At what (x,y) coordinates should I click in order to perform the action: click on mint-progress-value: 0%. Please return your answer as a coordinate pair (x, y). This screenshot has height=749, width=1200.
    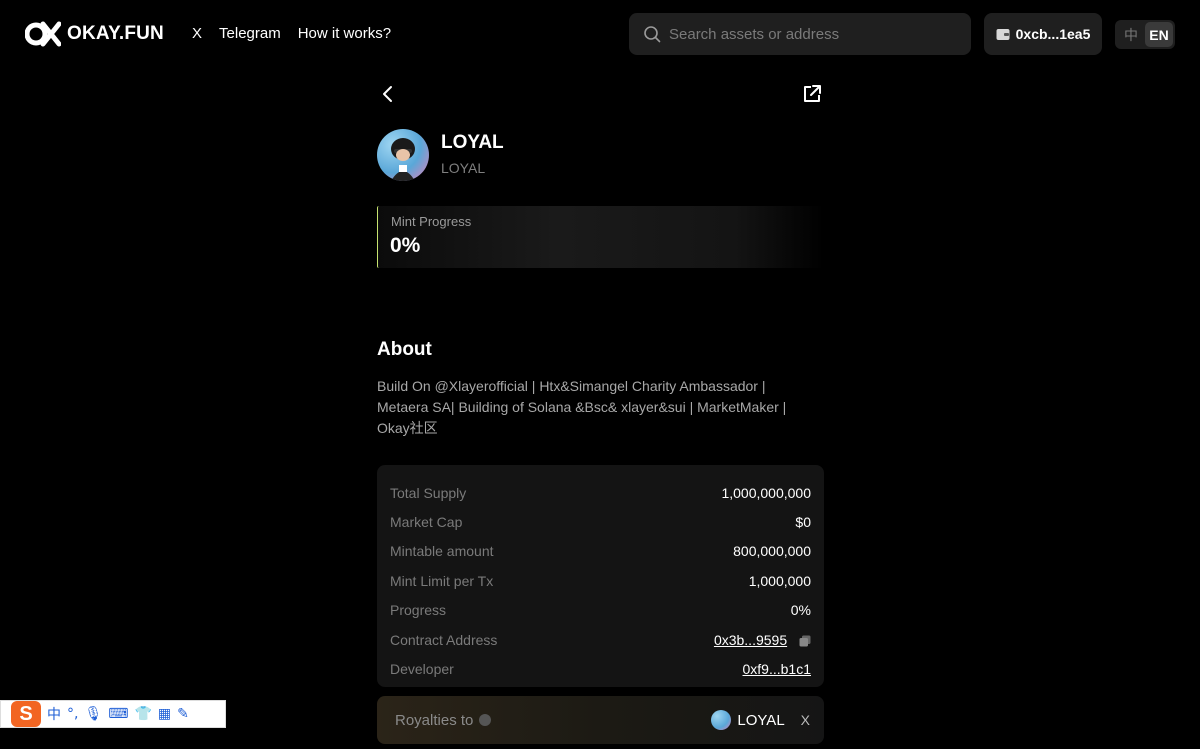
    Looking at the image, I should click on (405, 245).